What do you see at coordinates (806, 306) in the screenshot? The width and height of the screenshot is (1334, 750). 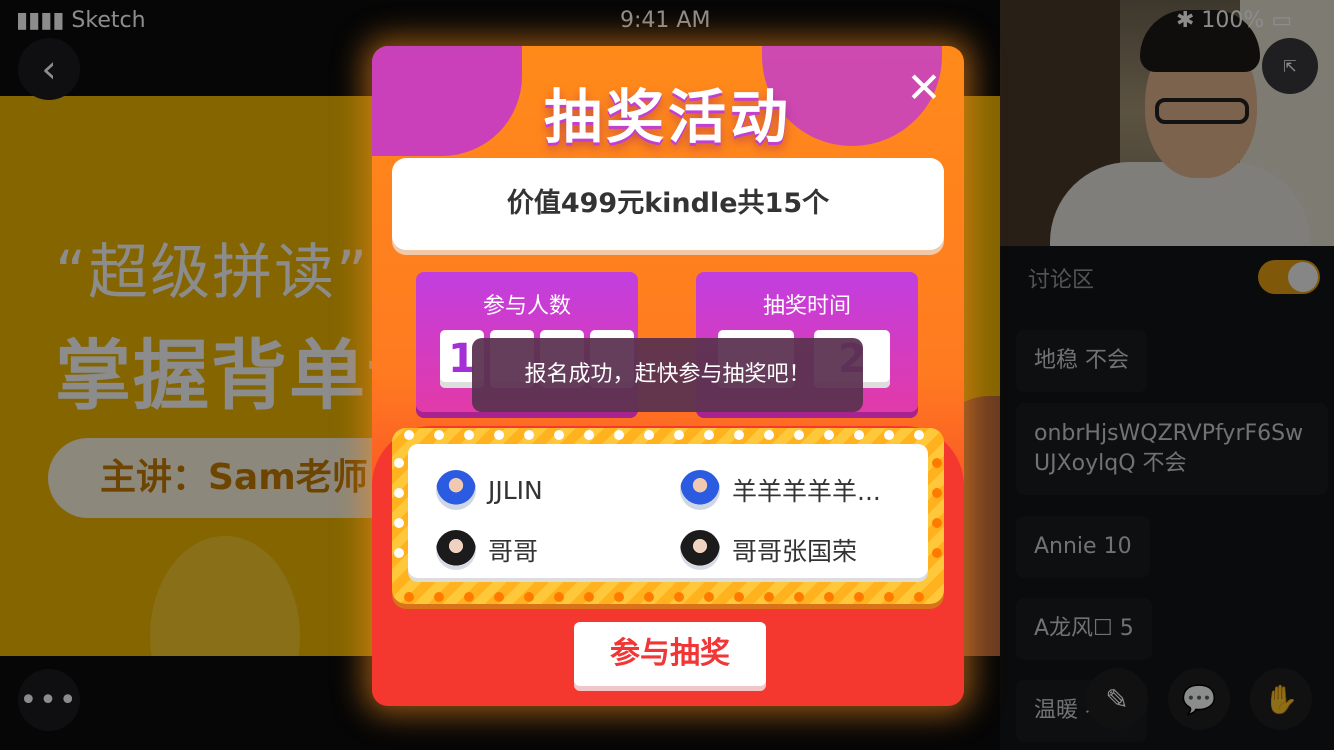 I see `draw-time-label: 抽奖时间` at bounding box center [806, 306].